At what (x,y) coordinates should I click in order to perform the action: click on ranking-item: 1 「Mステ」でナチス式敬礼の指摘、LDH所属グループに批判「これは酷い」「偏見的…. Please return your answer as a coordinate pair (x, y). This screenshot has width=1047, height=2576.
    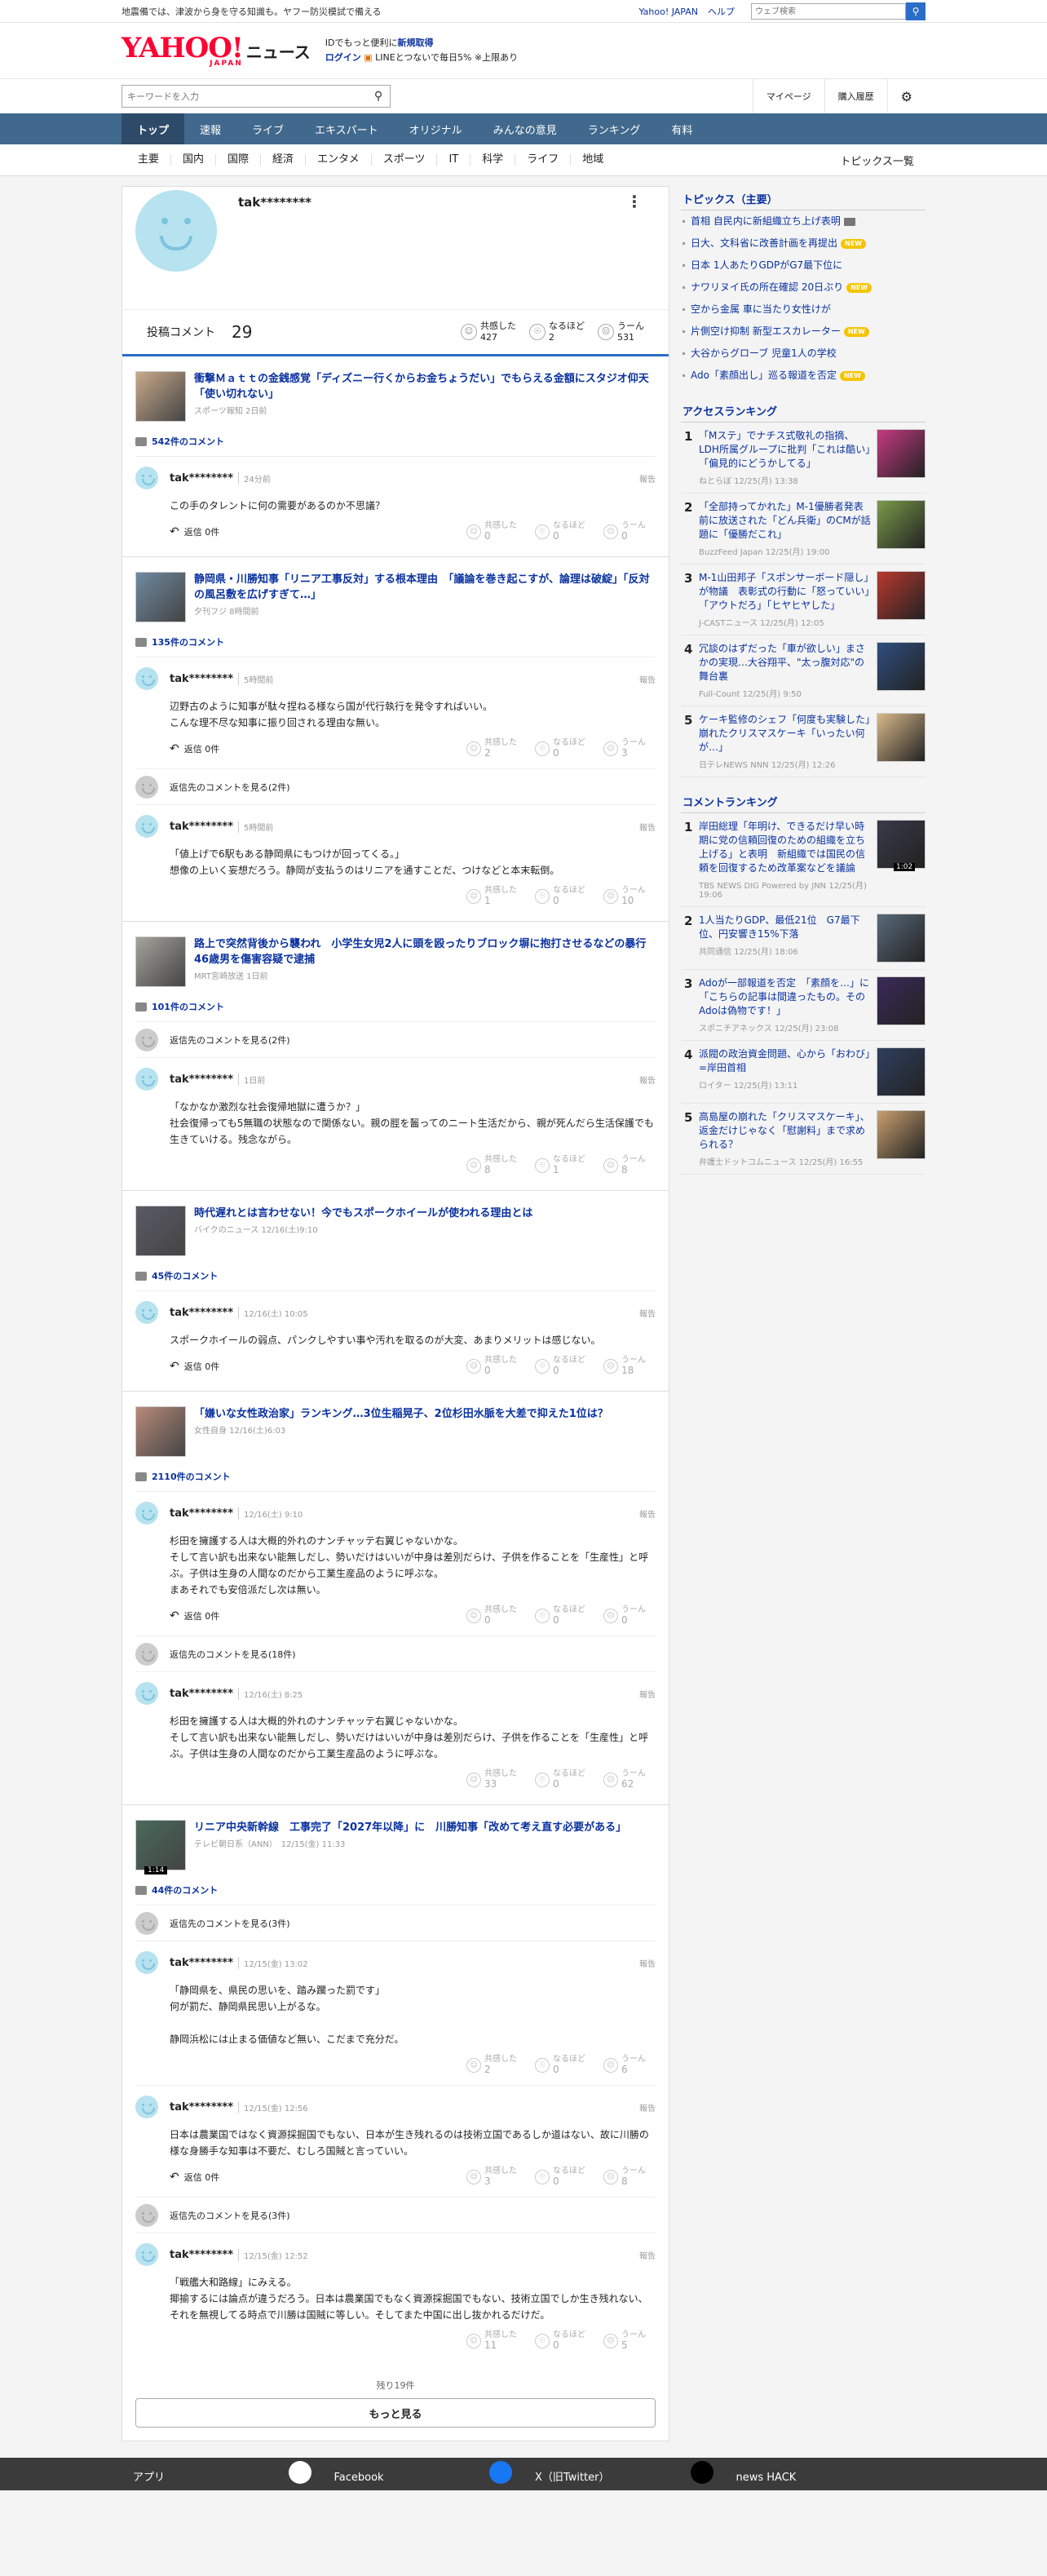
    Looking at the image, I should click on (803, 458).